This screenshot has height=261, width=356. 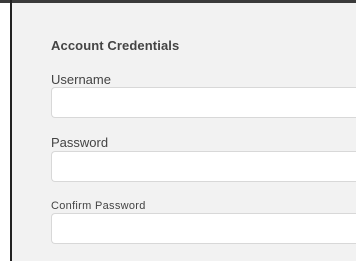 What do you see at coordinates (98, 206) in the screenshot?
I see `confirm-password-label: Confirm Password` at bounding box center [98, 206].